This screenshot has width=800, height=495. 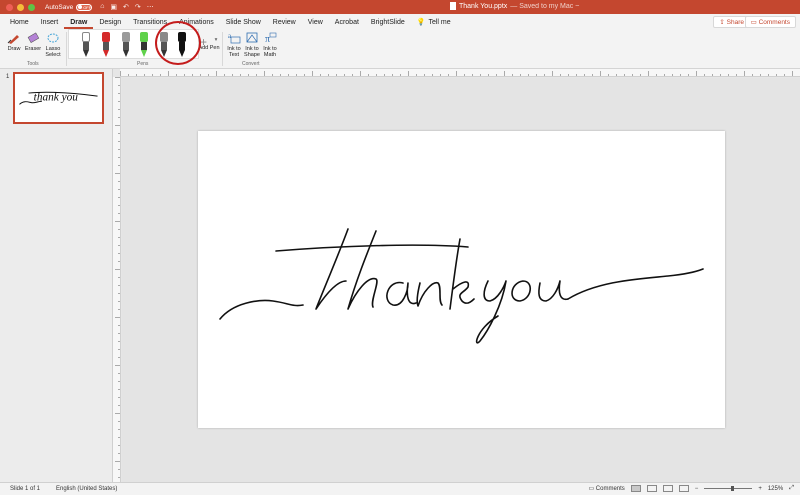 I want to click on zoom-in-icon: +, so click(x=760, y=489).